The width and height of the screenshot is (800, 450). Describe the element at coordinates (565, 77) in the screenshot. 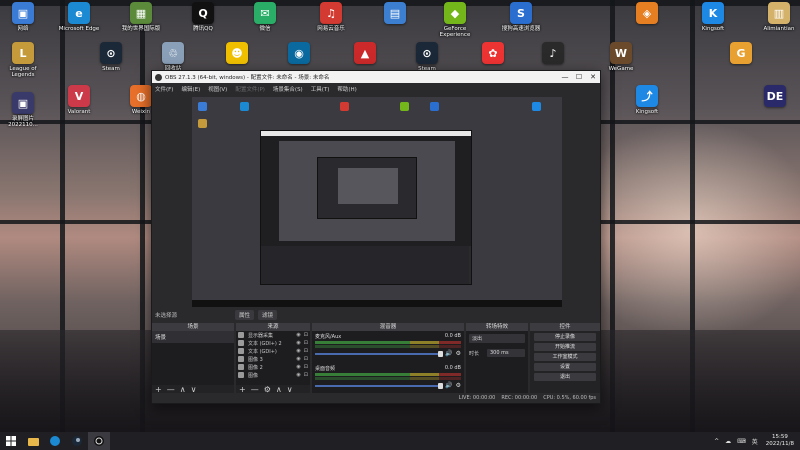

I see `minimize-button: —` at that location.